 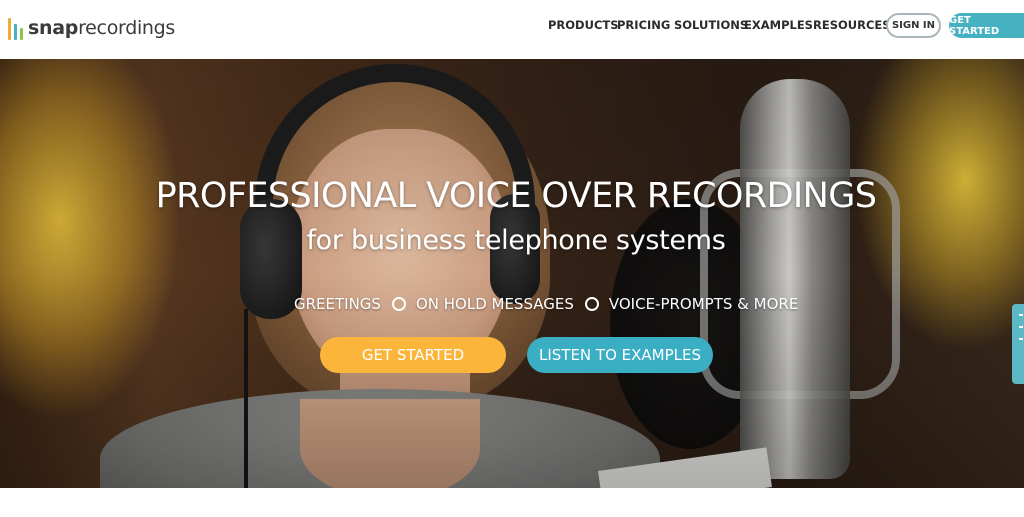 I want to click on hero-get-started-button: GET STARTED, so click(x=413, y=355).